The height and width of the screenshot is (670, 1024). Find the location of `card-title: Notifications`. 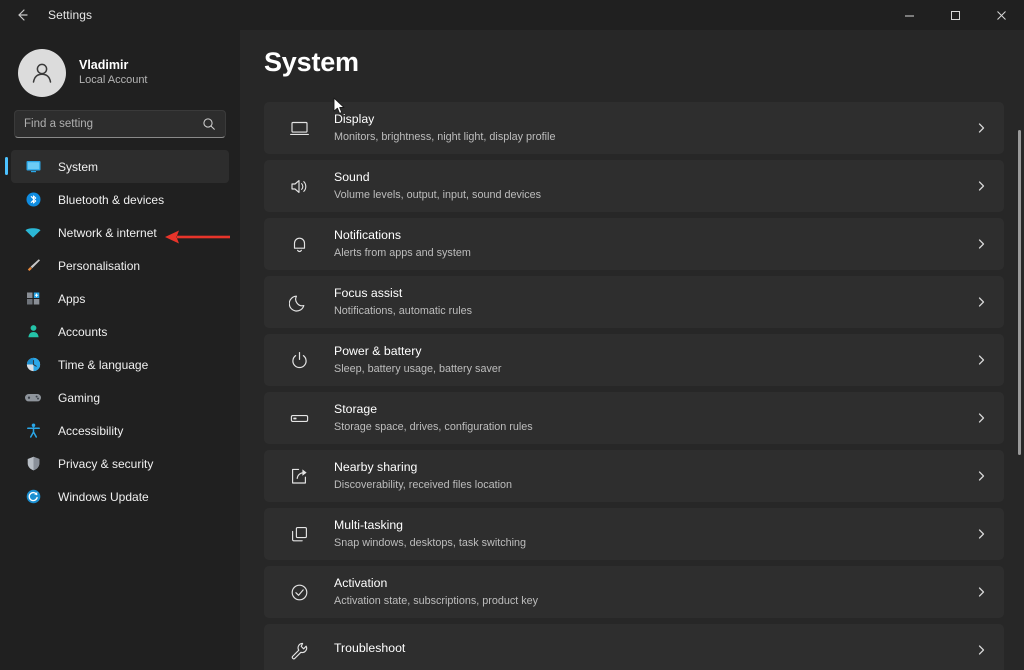

card-title: Notifications is located at coordinates (367, 234).